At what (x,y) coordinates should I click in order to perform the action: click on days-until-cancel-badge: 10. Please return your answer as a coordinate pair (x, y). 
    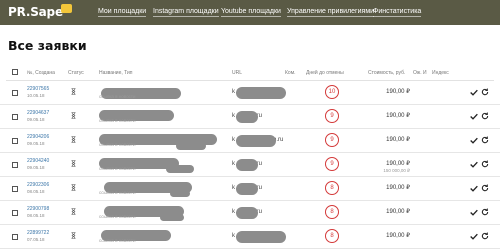
    Looking at the image, I should click on (332, 92).